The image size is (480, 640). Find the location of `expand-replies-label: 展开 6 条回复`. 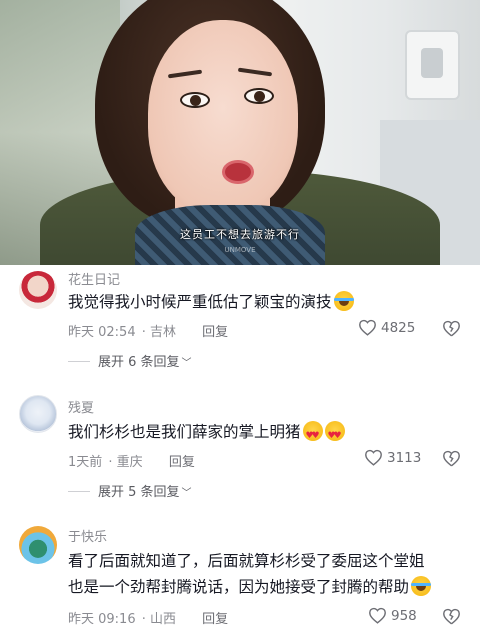

expand-replies-label: 展开 6 条回复 is located at coordinates (139, 362).